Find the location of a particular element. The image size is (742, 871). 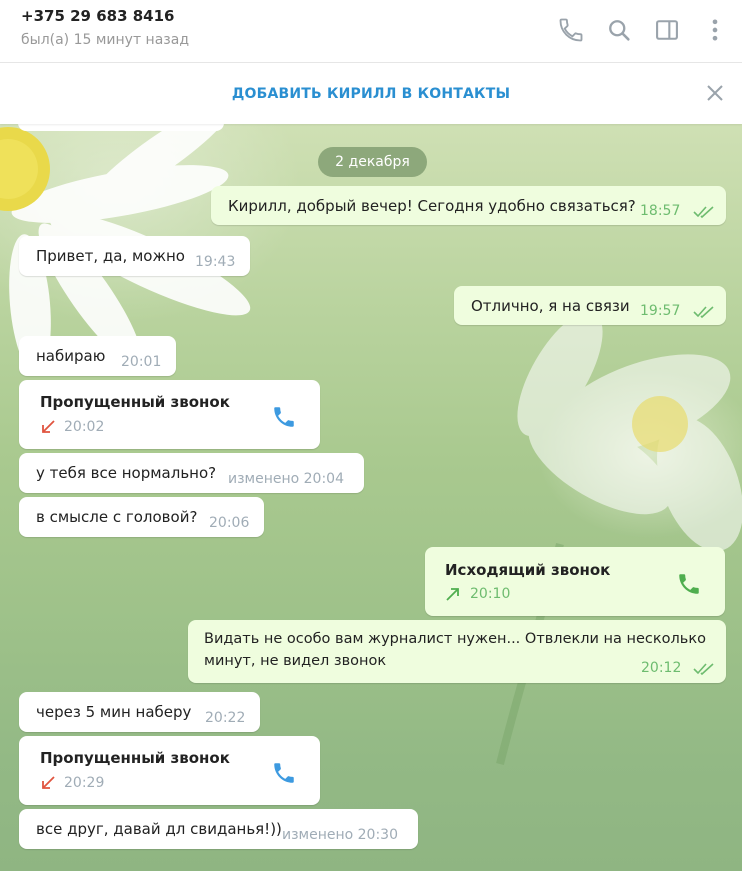

missed-call-bubble: Пропущенный звонок 20:02 is located at coordinates (169, 414).